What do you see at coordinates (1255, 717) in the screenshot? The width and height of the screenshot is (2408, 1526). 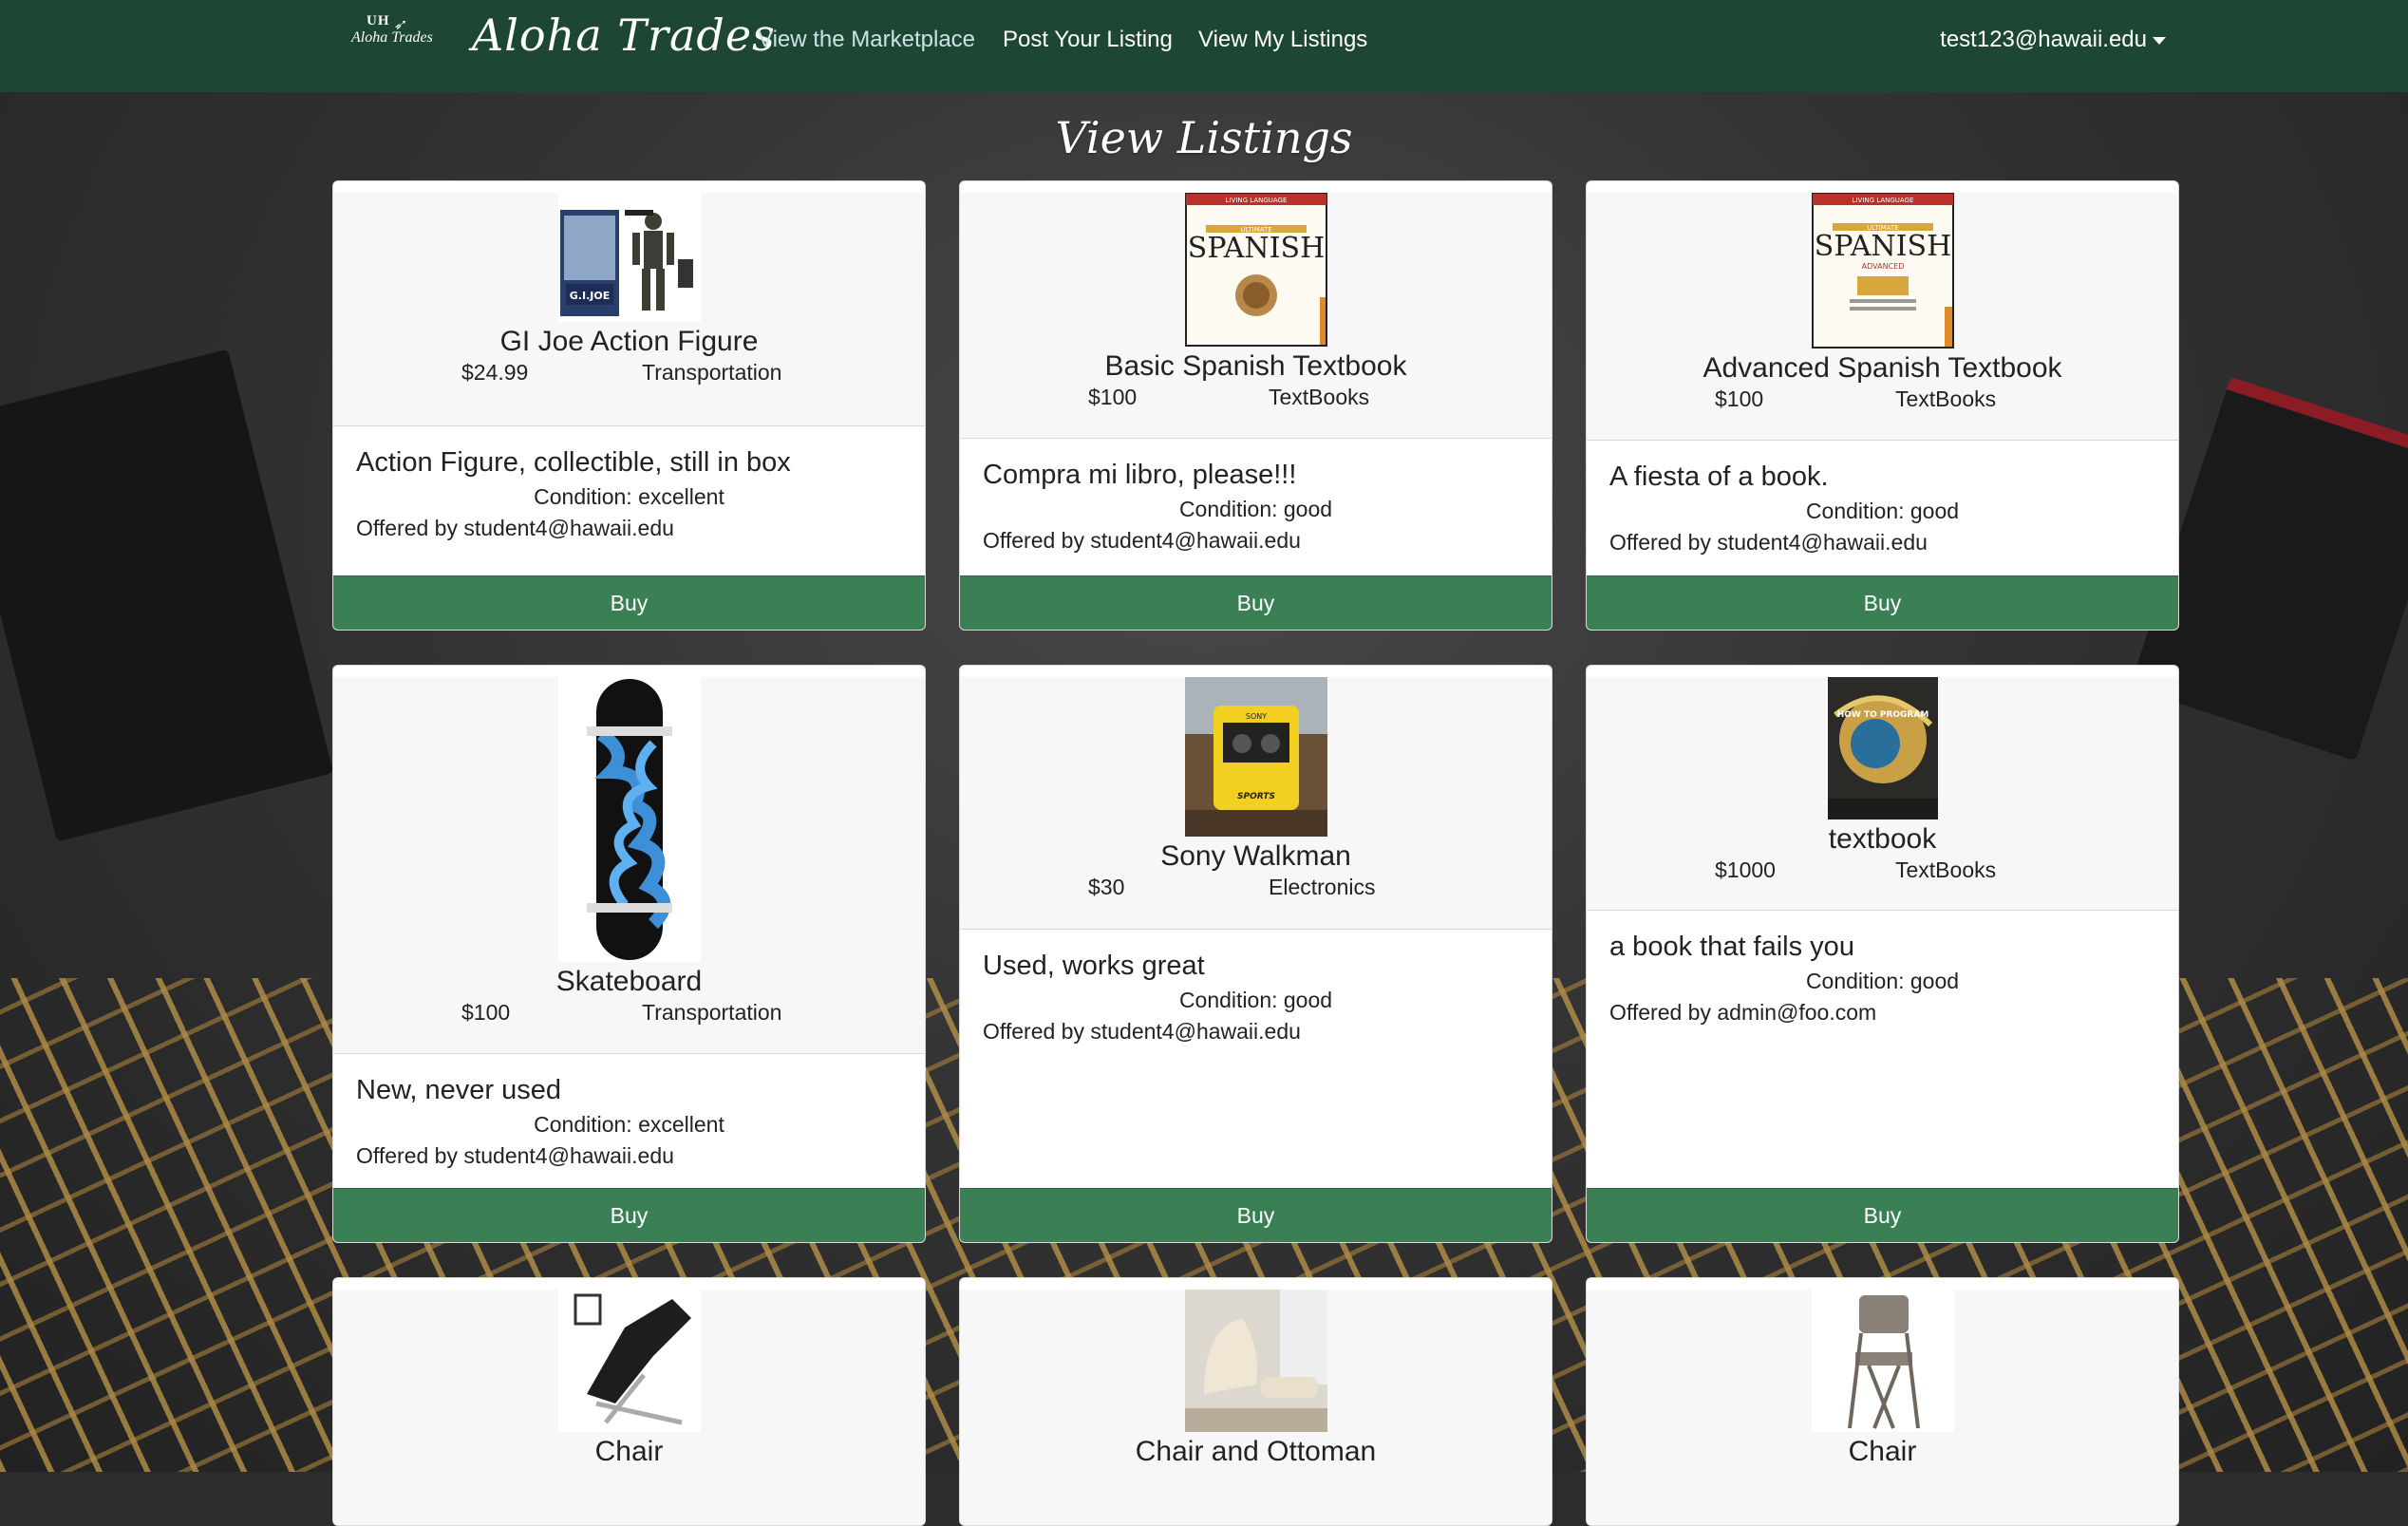 I see `walkman-brand-label: SONY` at bounding box center [1255, 717].